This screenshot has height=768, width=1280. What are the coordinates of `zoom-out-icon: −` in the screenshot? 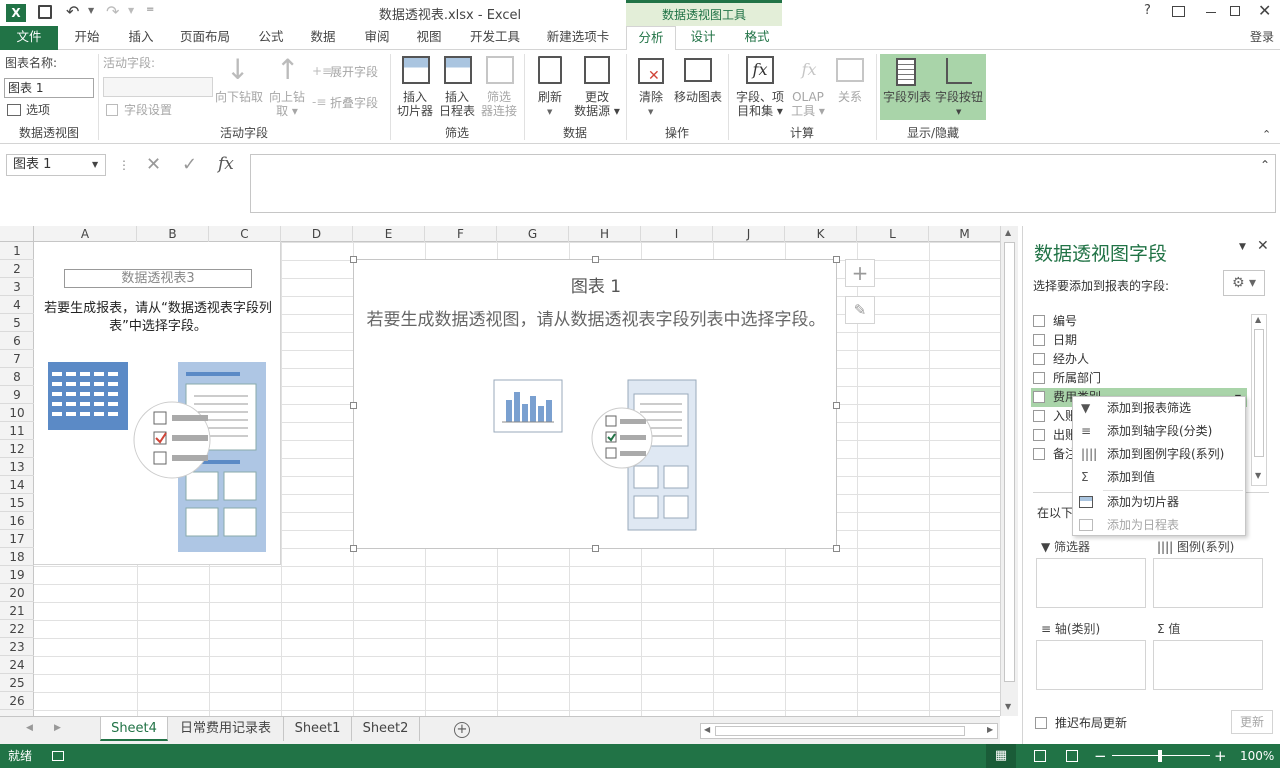 It's located at (1100, 756).